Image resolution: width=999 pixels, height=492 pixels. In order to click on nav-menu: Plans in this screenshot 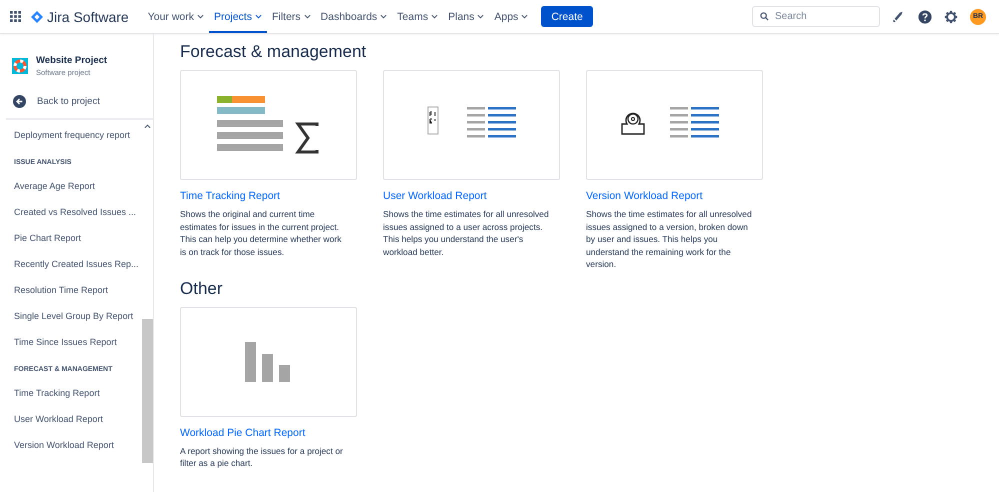, I will do `click(466, 16)`.